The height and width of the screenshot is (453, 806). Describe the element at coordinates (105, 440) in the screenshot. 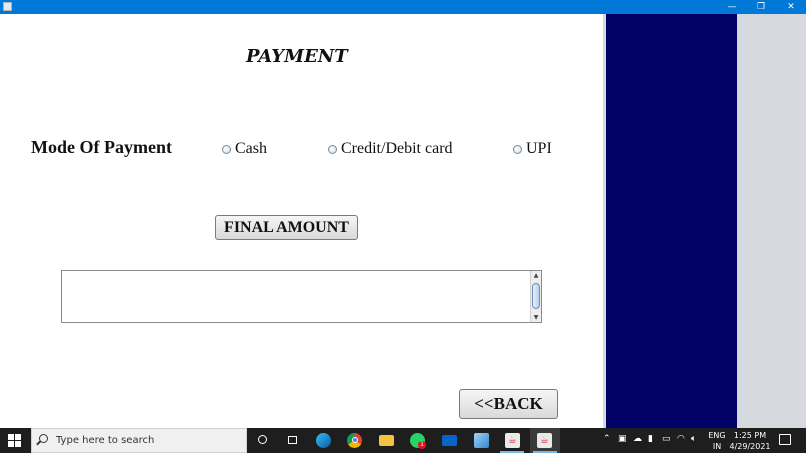

I see `search-placeholder: Type here to search` at that location.